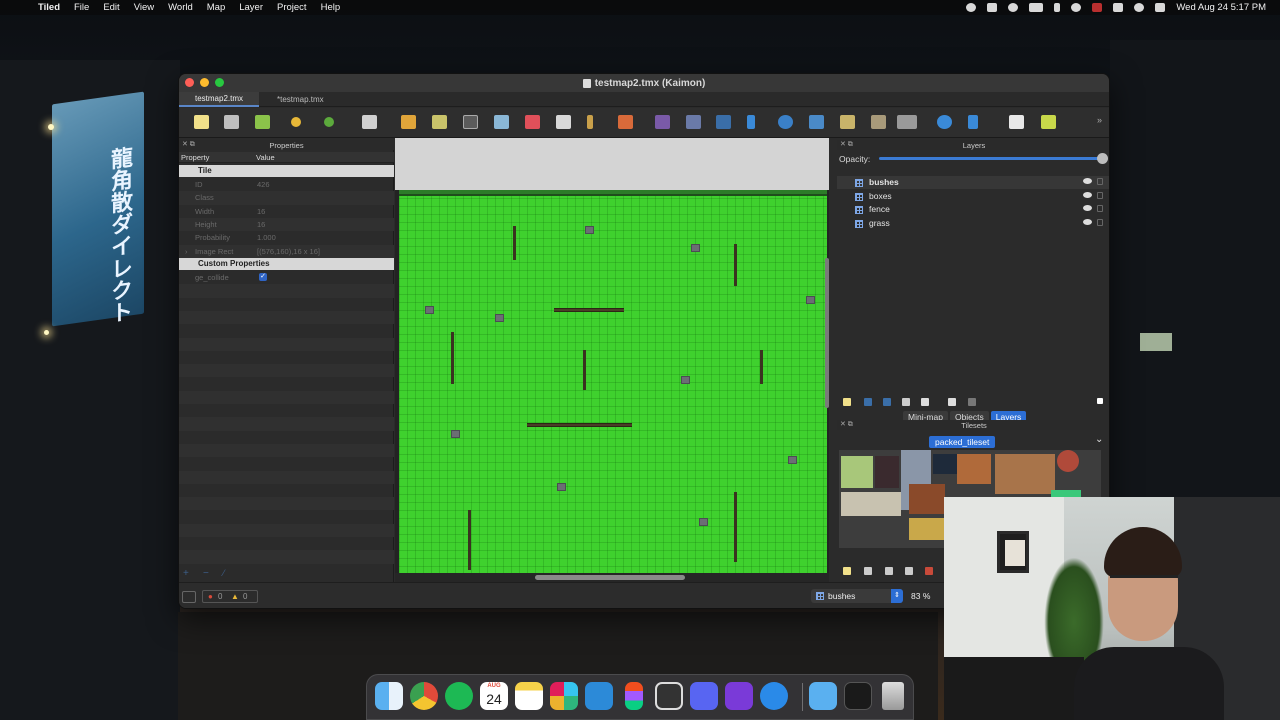  I want to click on window-manager-icon, so click(992, 7).